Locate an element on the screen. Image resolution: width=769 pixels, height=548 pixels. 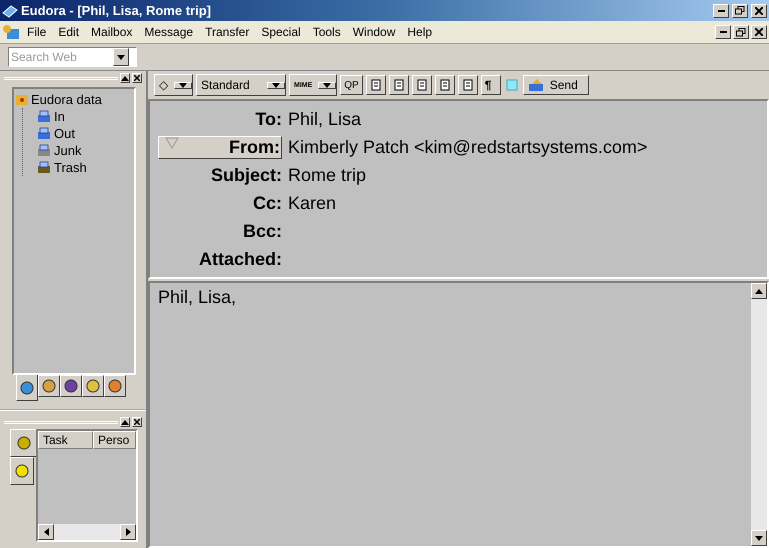
column-header: Perso is located at coordinates (114, 440).